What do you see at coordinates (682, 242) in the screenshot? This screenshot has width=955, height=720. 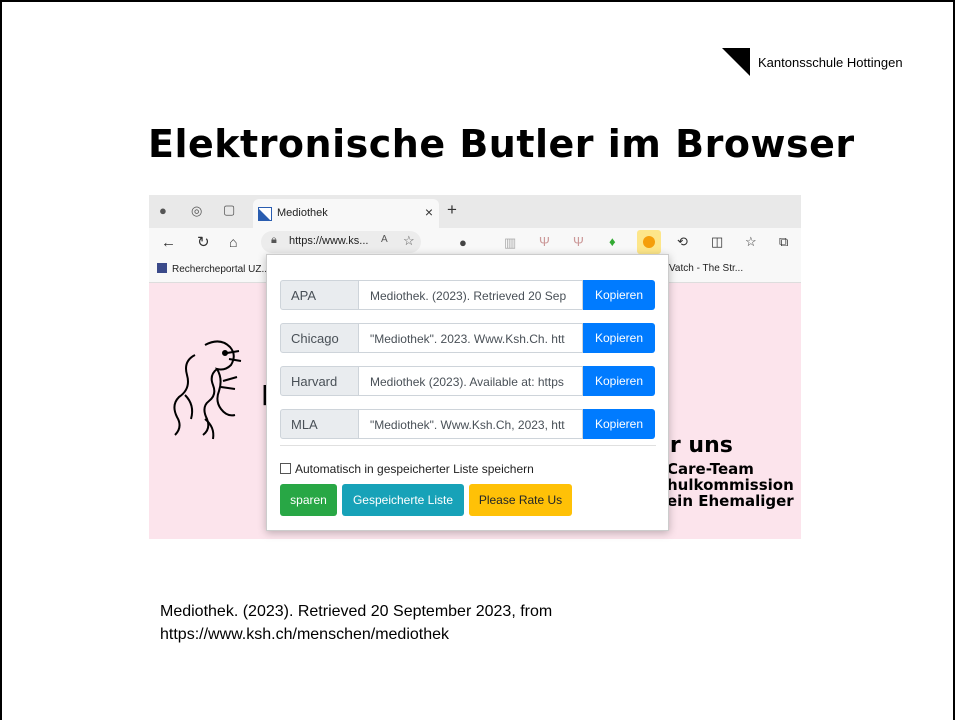 I see `extensions-puzzle-icon: ⟲` at bounding box center [682, 242].